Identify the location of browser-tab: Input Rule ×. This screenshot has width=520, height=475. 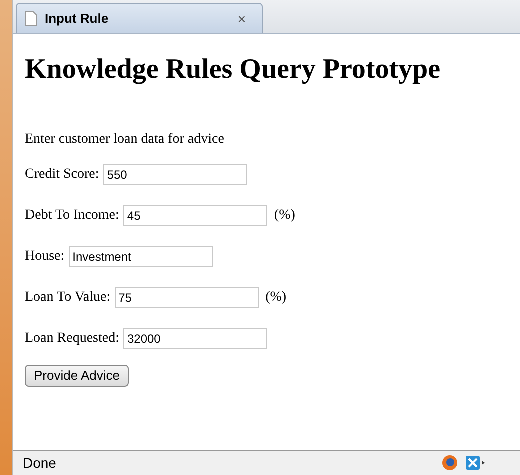
(139, 18).